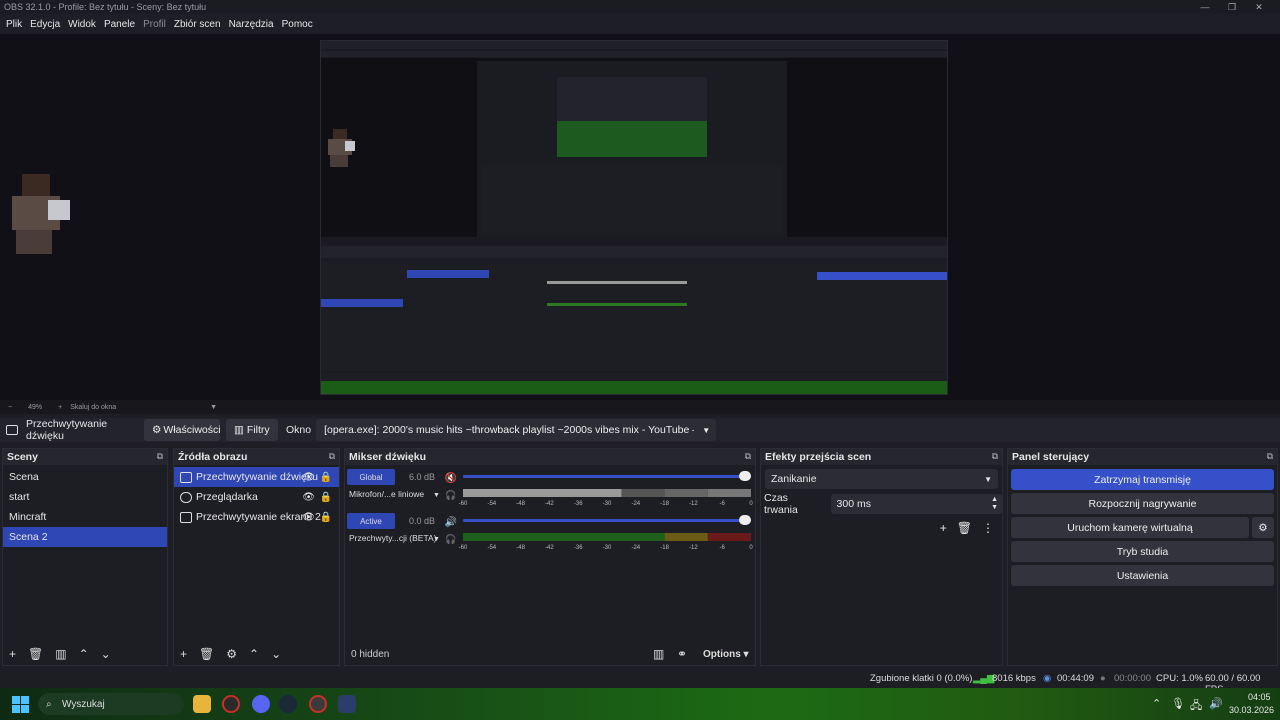  Describe the element at coordinates (20, 704) in the screenshot. I see `windows-start-icon` at that location.